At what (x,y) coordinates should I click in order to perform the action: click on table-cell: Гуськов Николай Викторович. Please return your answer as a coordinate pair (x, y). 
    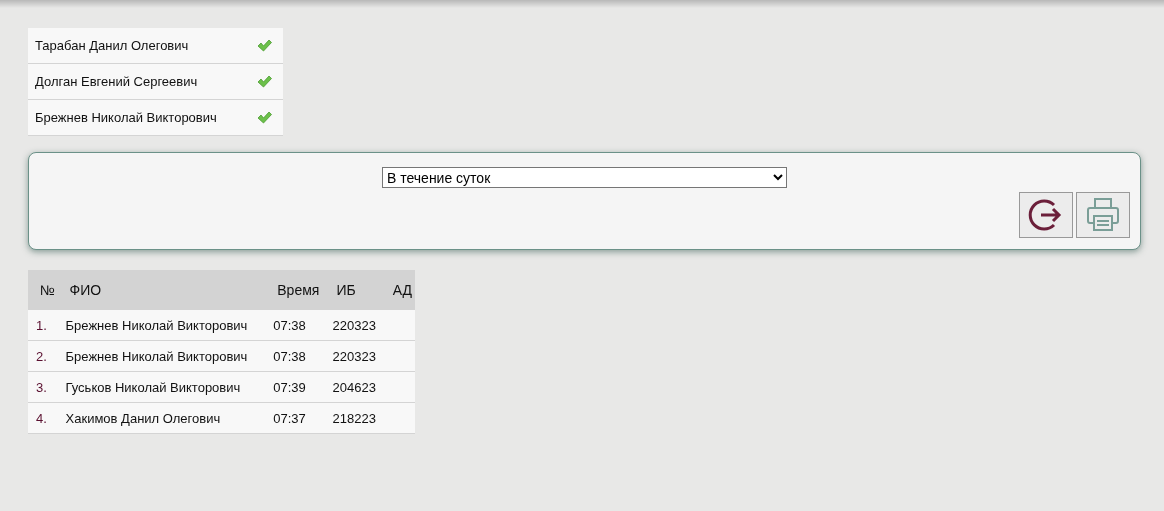
    Looking at the image, I should click on (161, 387).